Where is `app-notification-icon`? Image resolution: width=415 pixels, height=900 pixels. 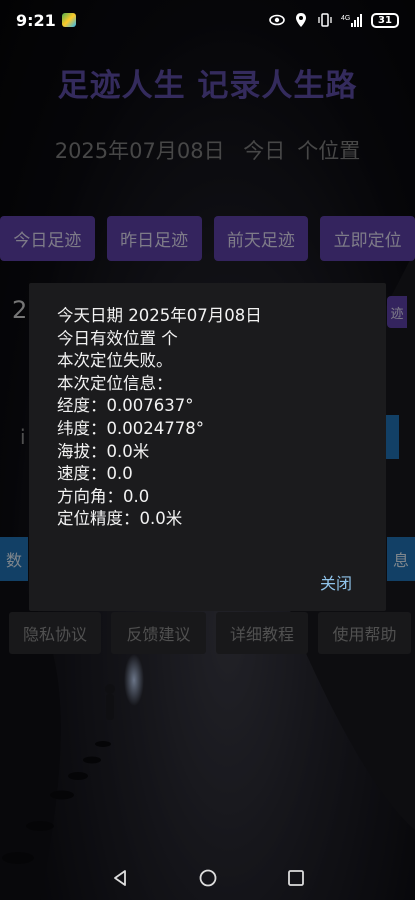
app-notification-icon is located at coordinates (68, 20).